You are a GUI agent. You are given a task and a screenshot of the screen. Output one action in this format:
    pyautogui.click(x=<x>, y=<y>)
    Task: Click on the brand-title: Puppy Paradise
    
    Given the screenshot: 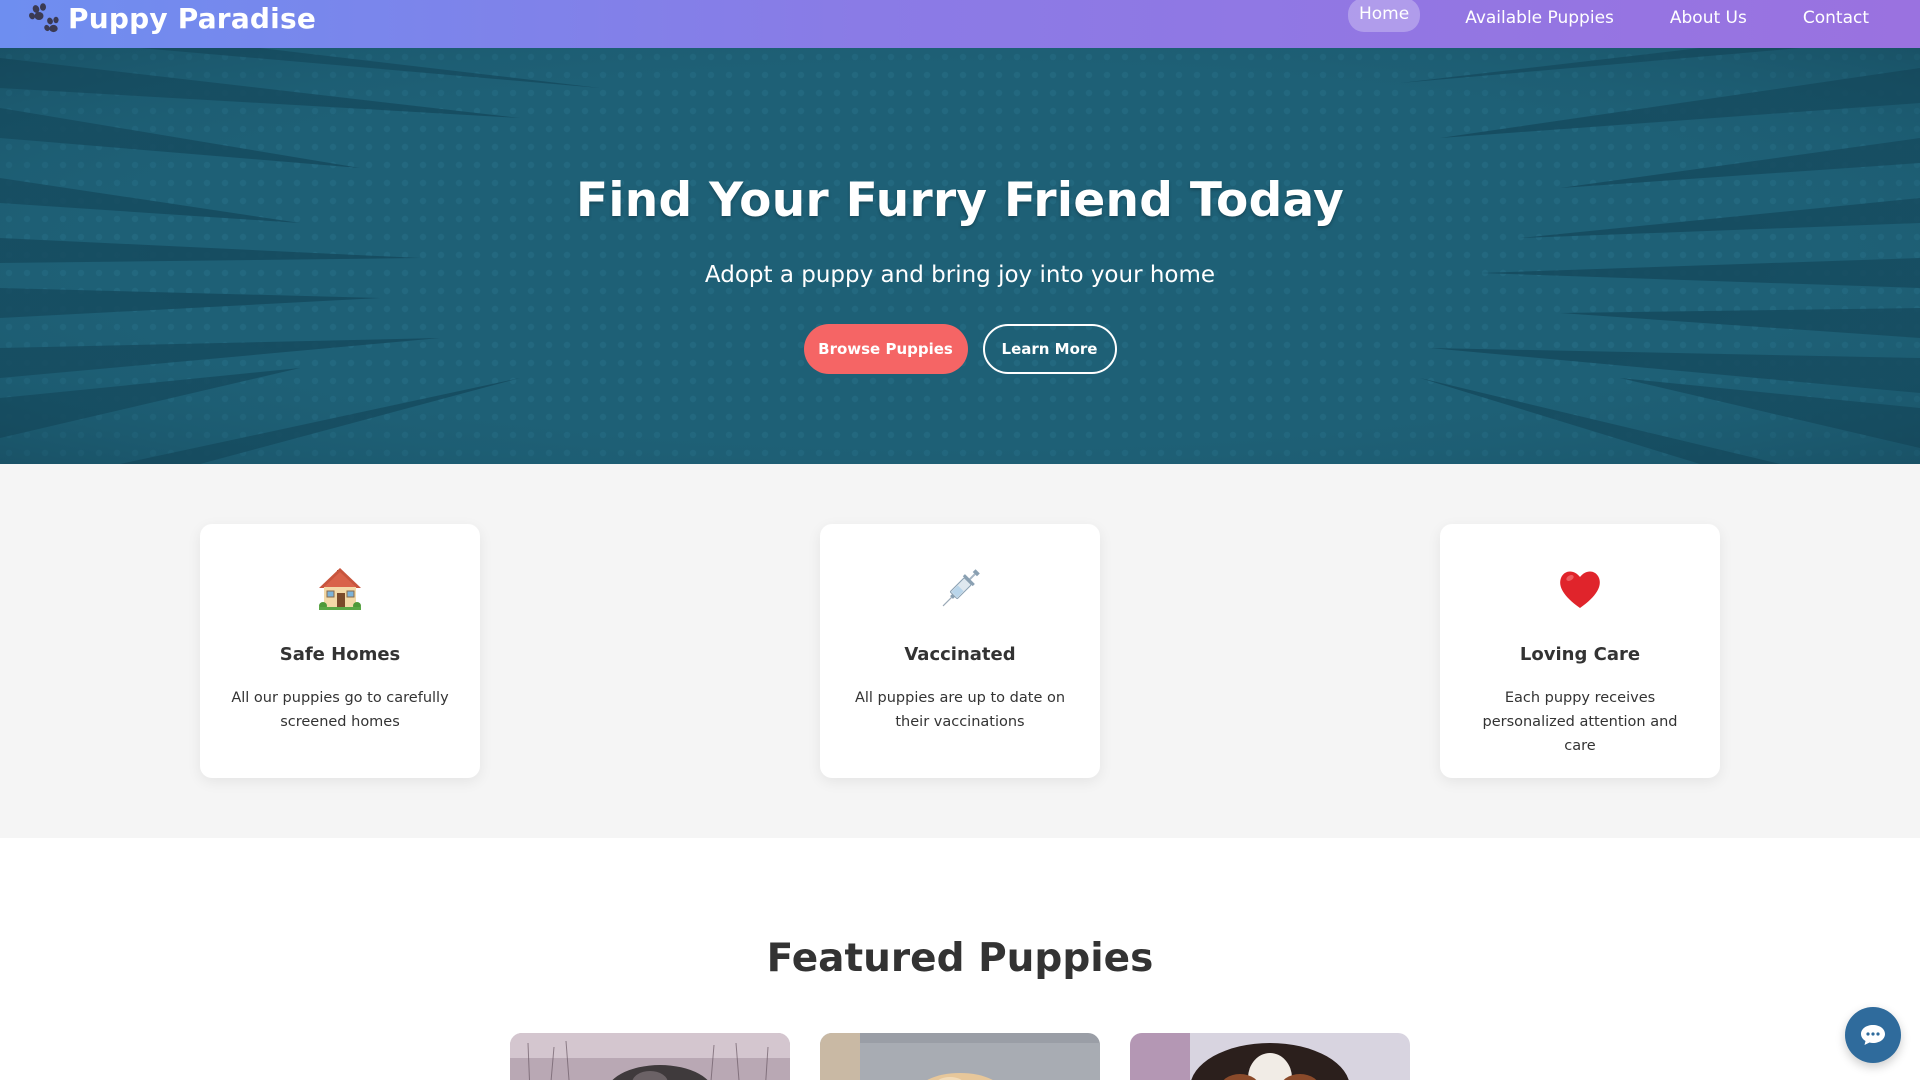 What is the action you would take?
    pyautogui.click(x=192, y=18)
    